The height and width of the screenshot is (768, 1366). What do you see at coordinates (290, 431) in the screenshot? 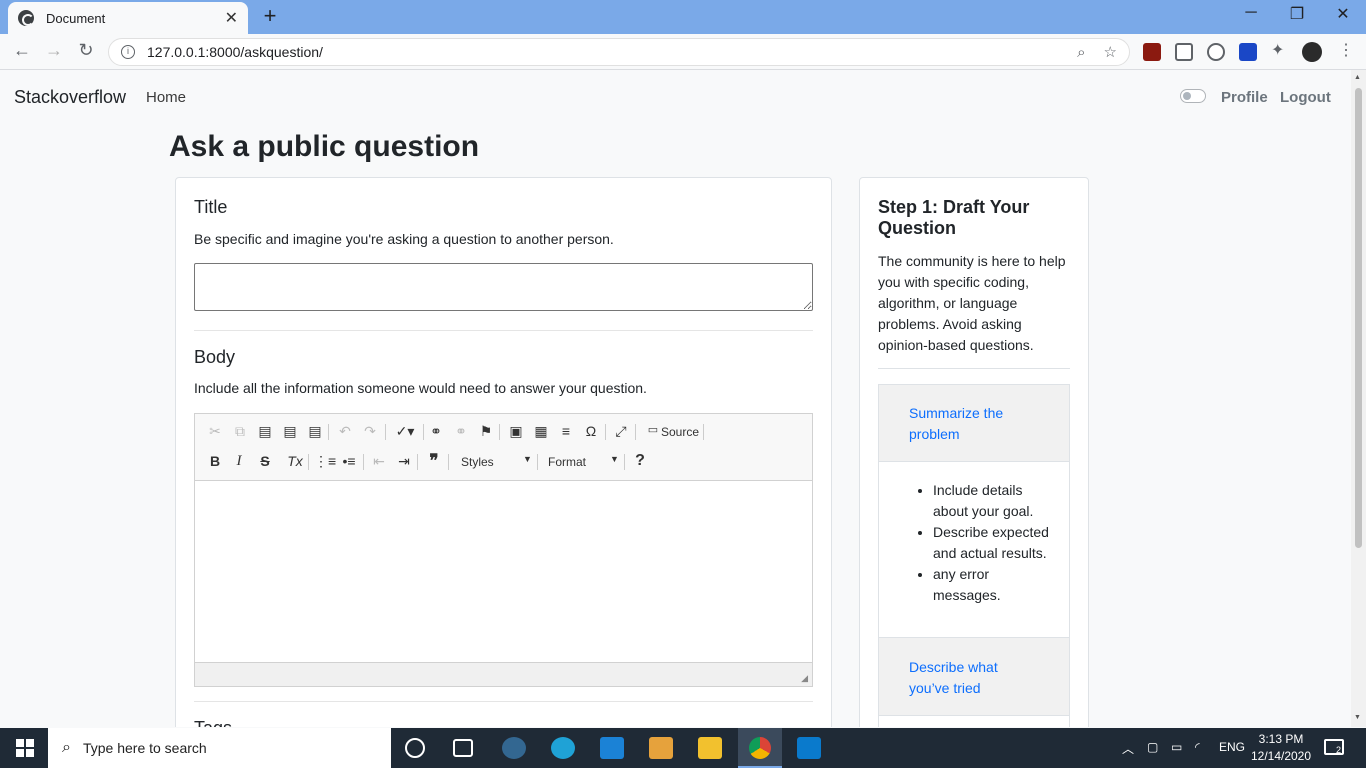
I see `paste-text-icon: ▤` at bounding box center [290, 431].